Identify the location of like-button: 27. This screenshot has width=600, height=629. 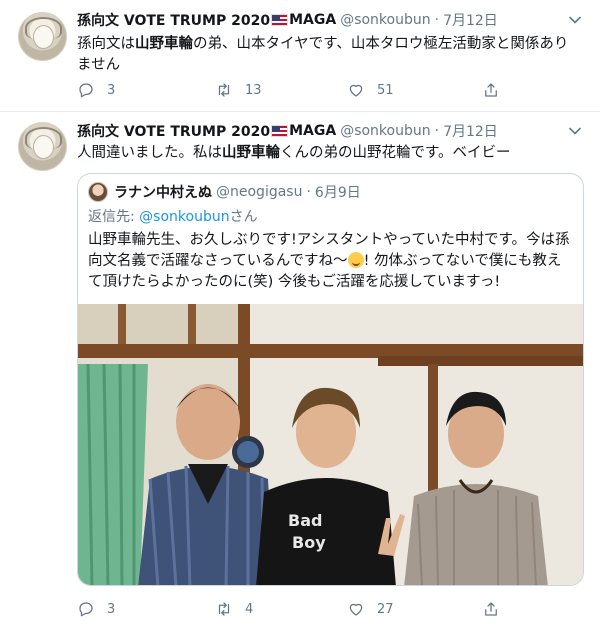
(370, 609).